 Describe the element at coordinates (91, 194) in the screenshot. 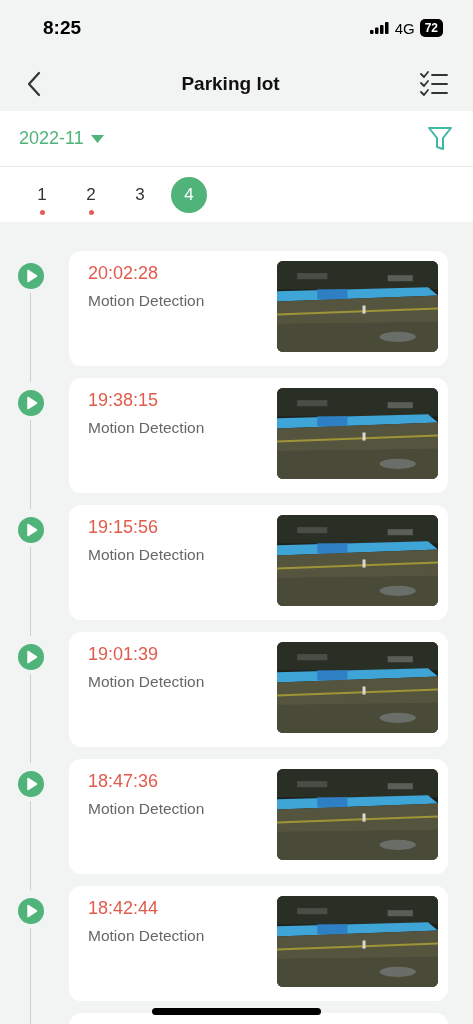

I see `day-tab: 2` at that location.